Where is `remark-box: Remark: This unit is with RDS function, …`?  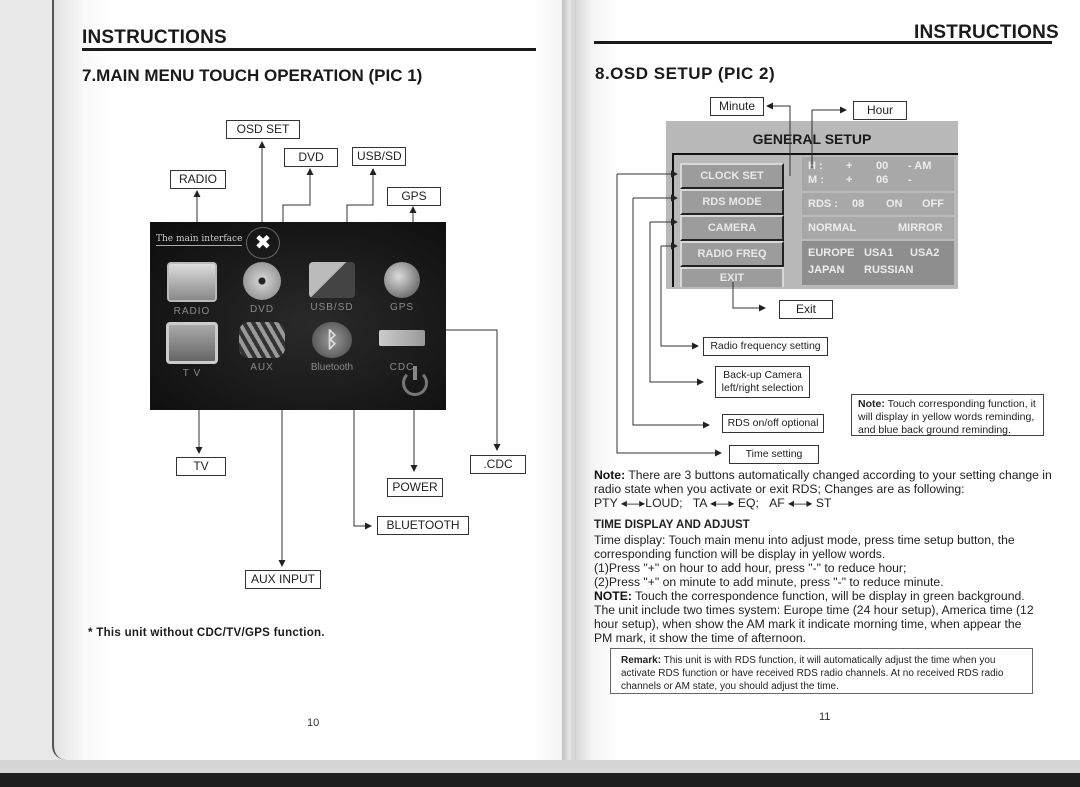 remark-box: Remark: This unit is with RDS function, … is located at coordinates (821, 671).